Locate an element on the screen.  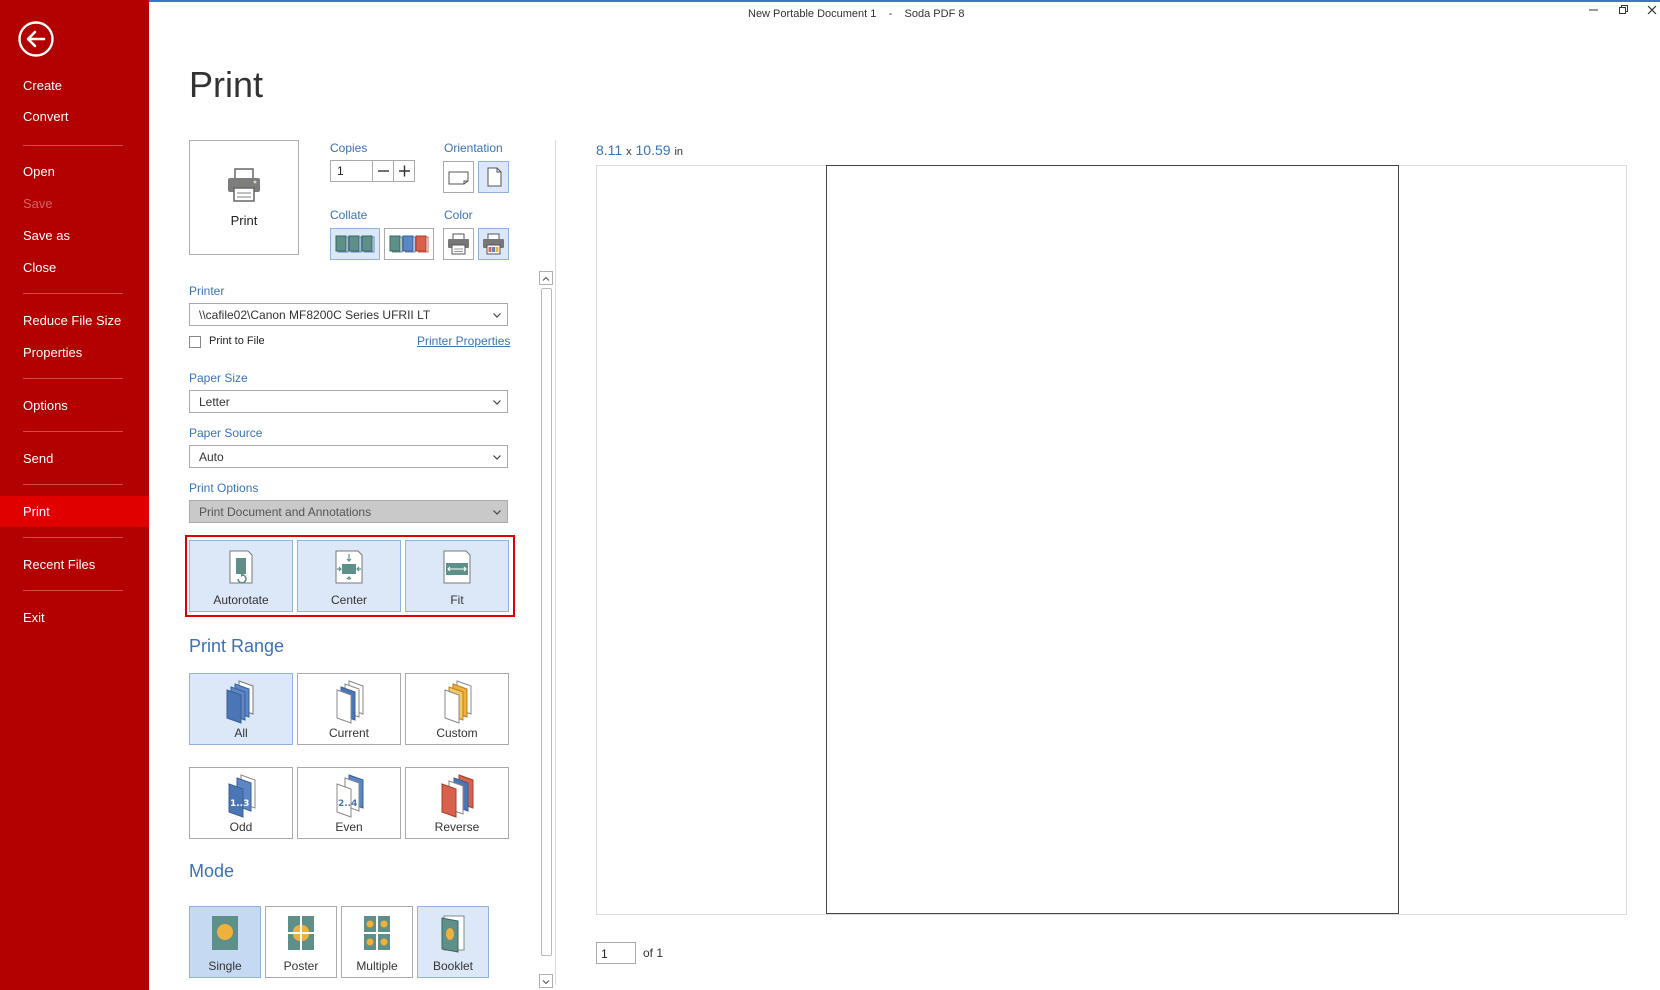
paper-size-select: Letter is located at coordinates (348, 401).